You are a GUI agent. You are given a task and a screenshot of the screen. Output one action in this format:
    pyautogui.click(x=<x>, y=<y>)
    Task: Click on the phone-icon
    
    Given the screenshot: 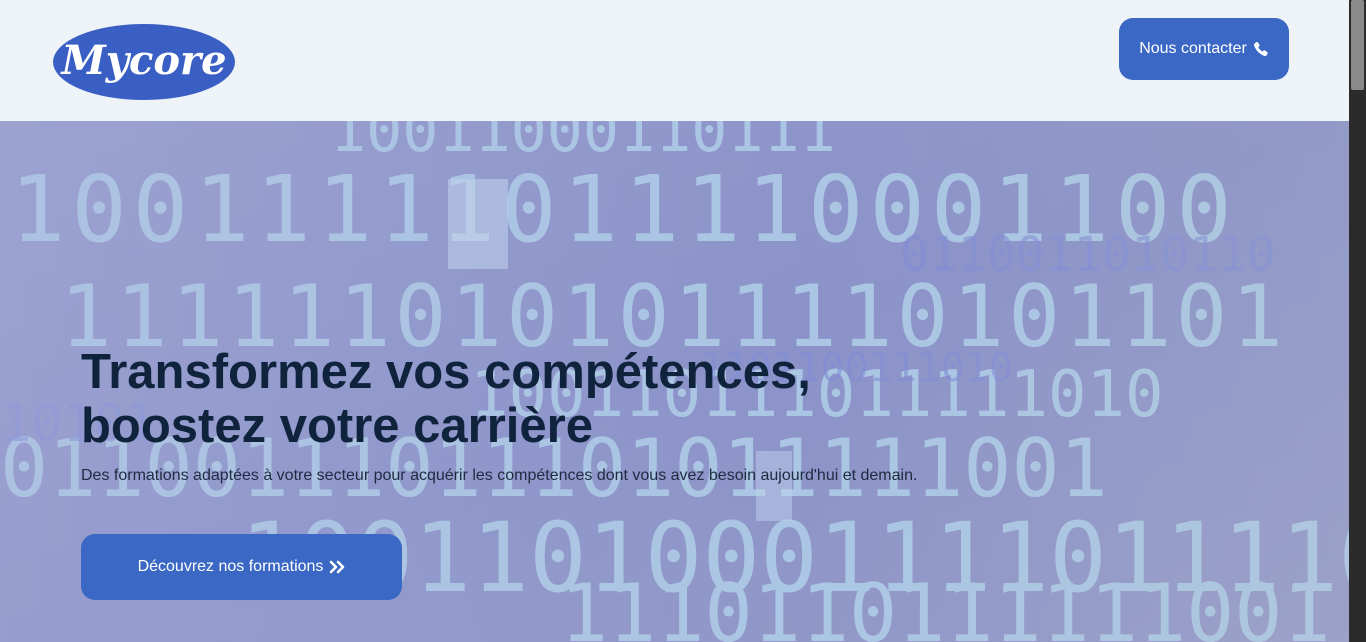 What is the action you would take?
    pyautogui.click(x=1261, y=49)
    